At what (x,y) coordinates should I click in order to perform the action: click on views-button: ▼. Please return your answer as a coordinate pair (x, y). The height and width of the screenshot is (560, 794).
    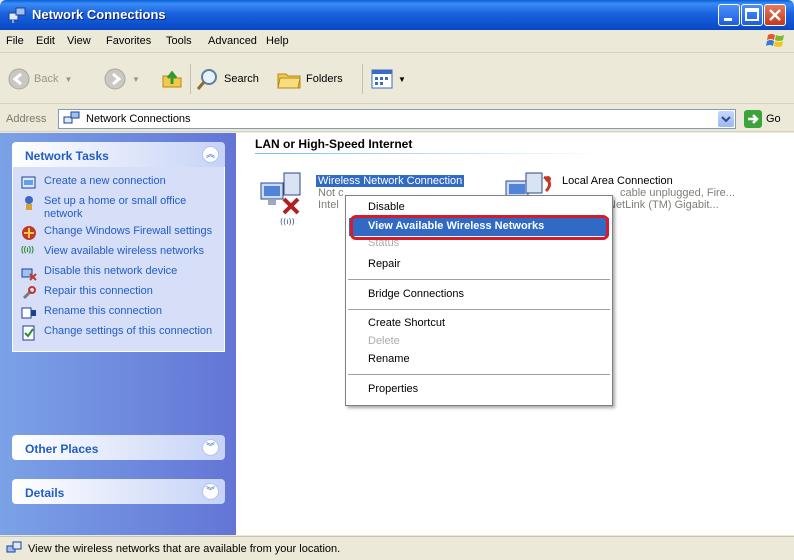
    Looking at the image, I should click on (388, 79).